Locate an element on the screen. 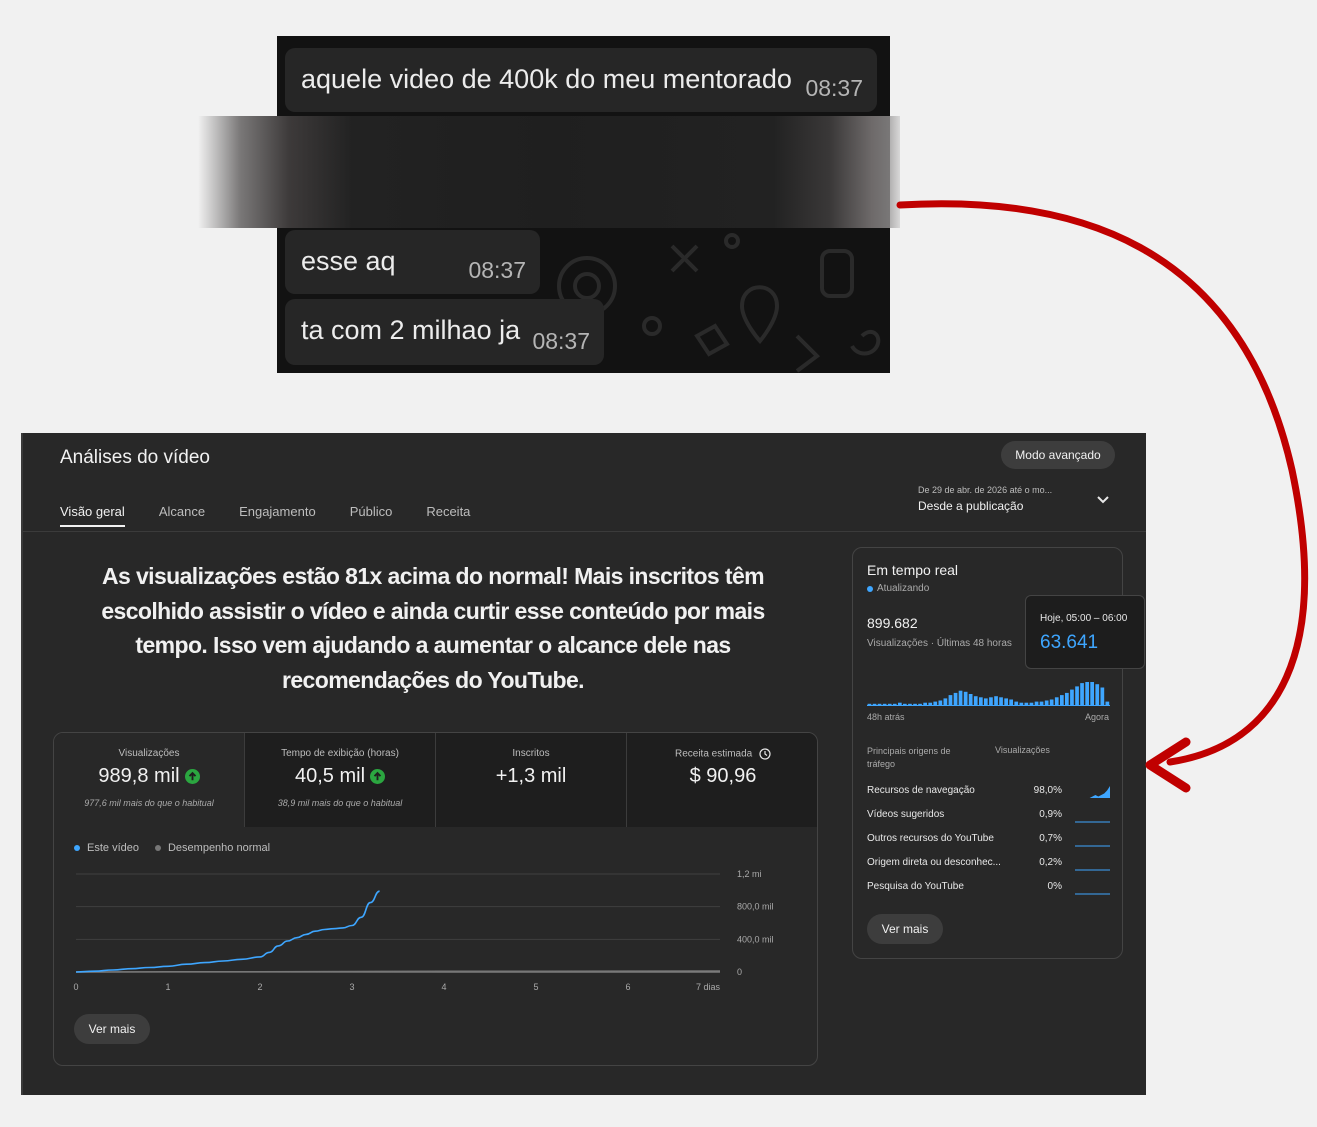 The image size is (1317, 1127). x-tick-label: 4 is located at coordinates (443, 987).